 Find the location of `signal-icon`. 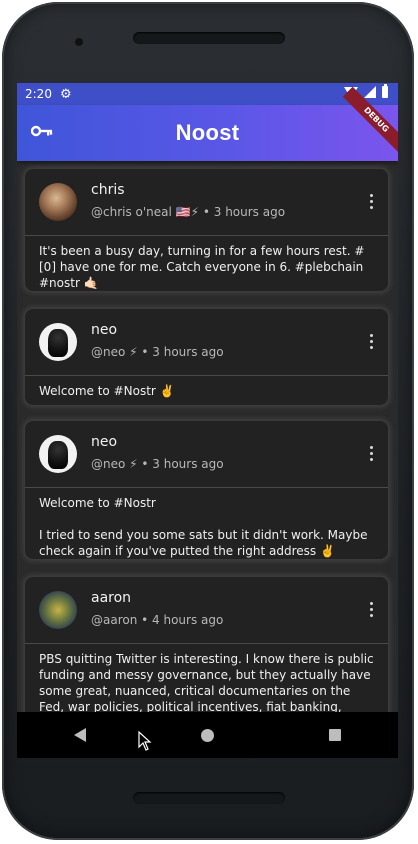

signal-icon is located at coordinates (370, 92).